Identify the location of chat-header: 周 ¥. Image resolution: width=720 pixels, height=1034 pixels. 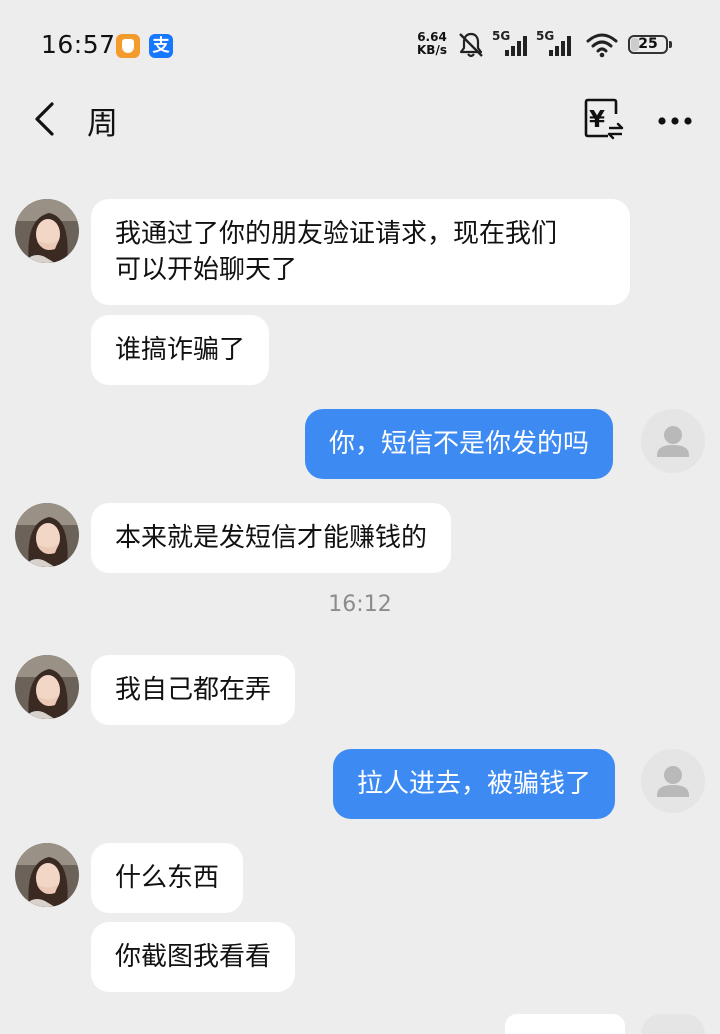
(360, 121).